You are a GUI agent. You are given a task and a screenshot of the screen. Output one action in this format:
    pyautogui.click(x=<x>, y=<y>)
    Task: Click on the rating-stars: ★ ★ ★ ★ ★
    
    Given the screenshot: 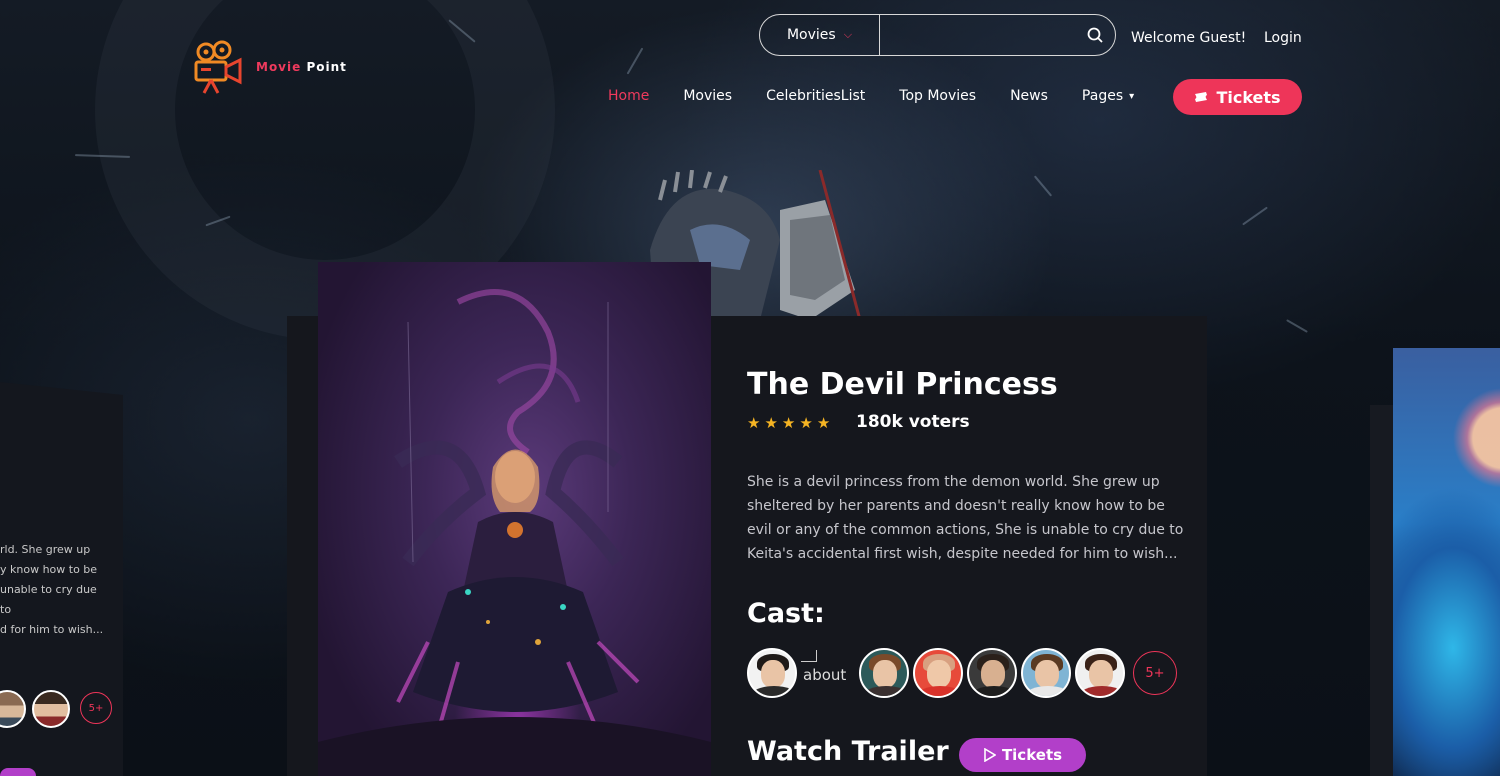 What is the action you would take?
    pyautogui.click(x=788, y=423)
    